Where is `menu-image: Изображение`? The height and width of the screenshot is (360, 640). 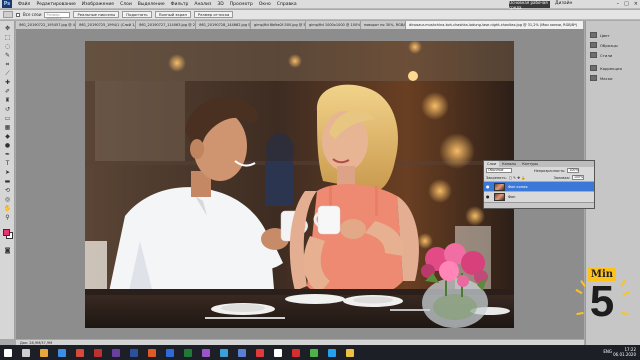
menu-image: Изображение is located at coordinates (98, 4).